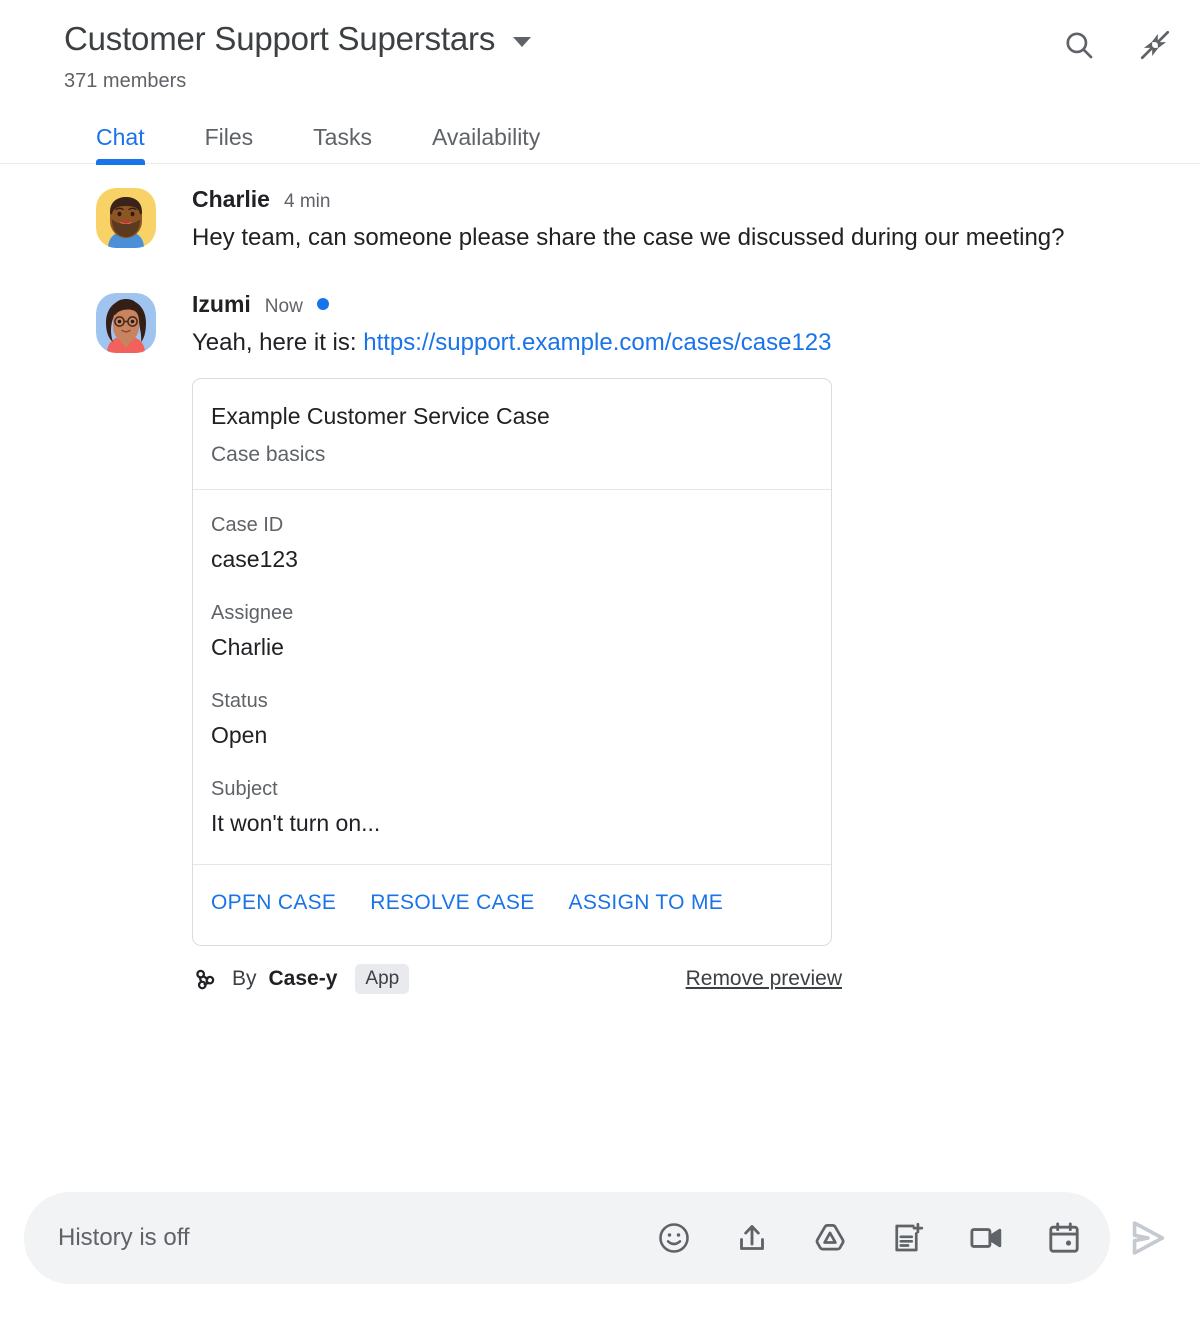  What do you see at coordinates (280, 38) in the screenshot?
I see `page-title: Customer Support Superstars` at bounding box center [280, 38].